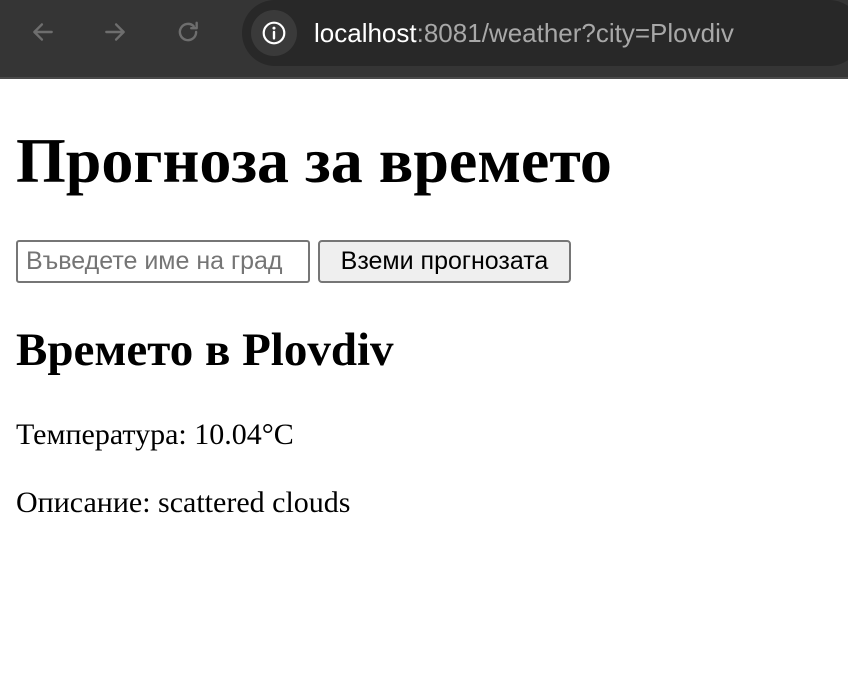 The image size is (848, 680). I want to click on site-info-button, so click(274, 33).